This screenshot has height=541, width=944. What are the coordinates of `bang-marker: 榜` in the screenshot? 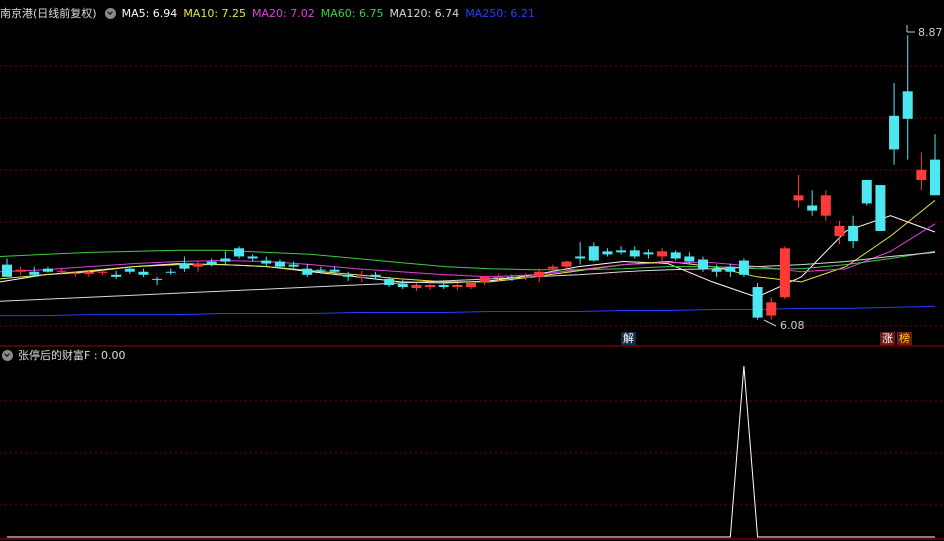 It's located at (904, 338).